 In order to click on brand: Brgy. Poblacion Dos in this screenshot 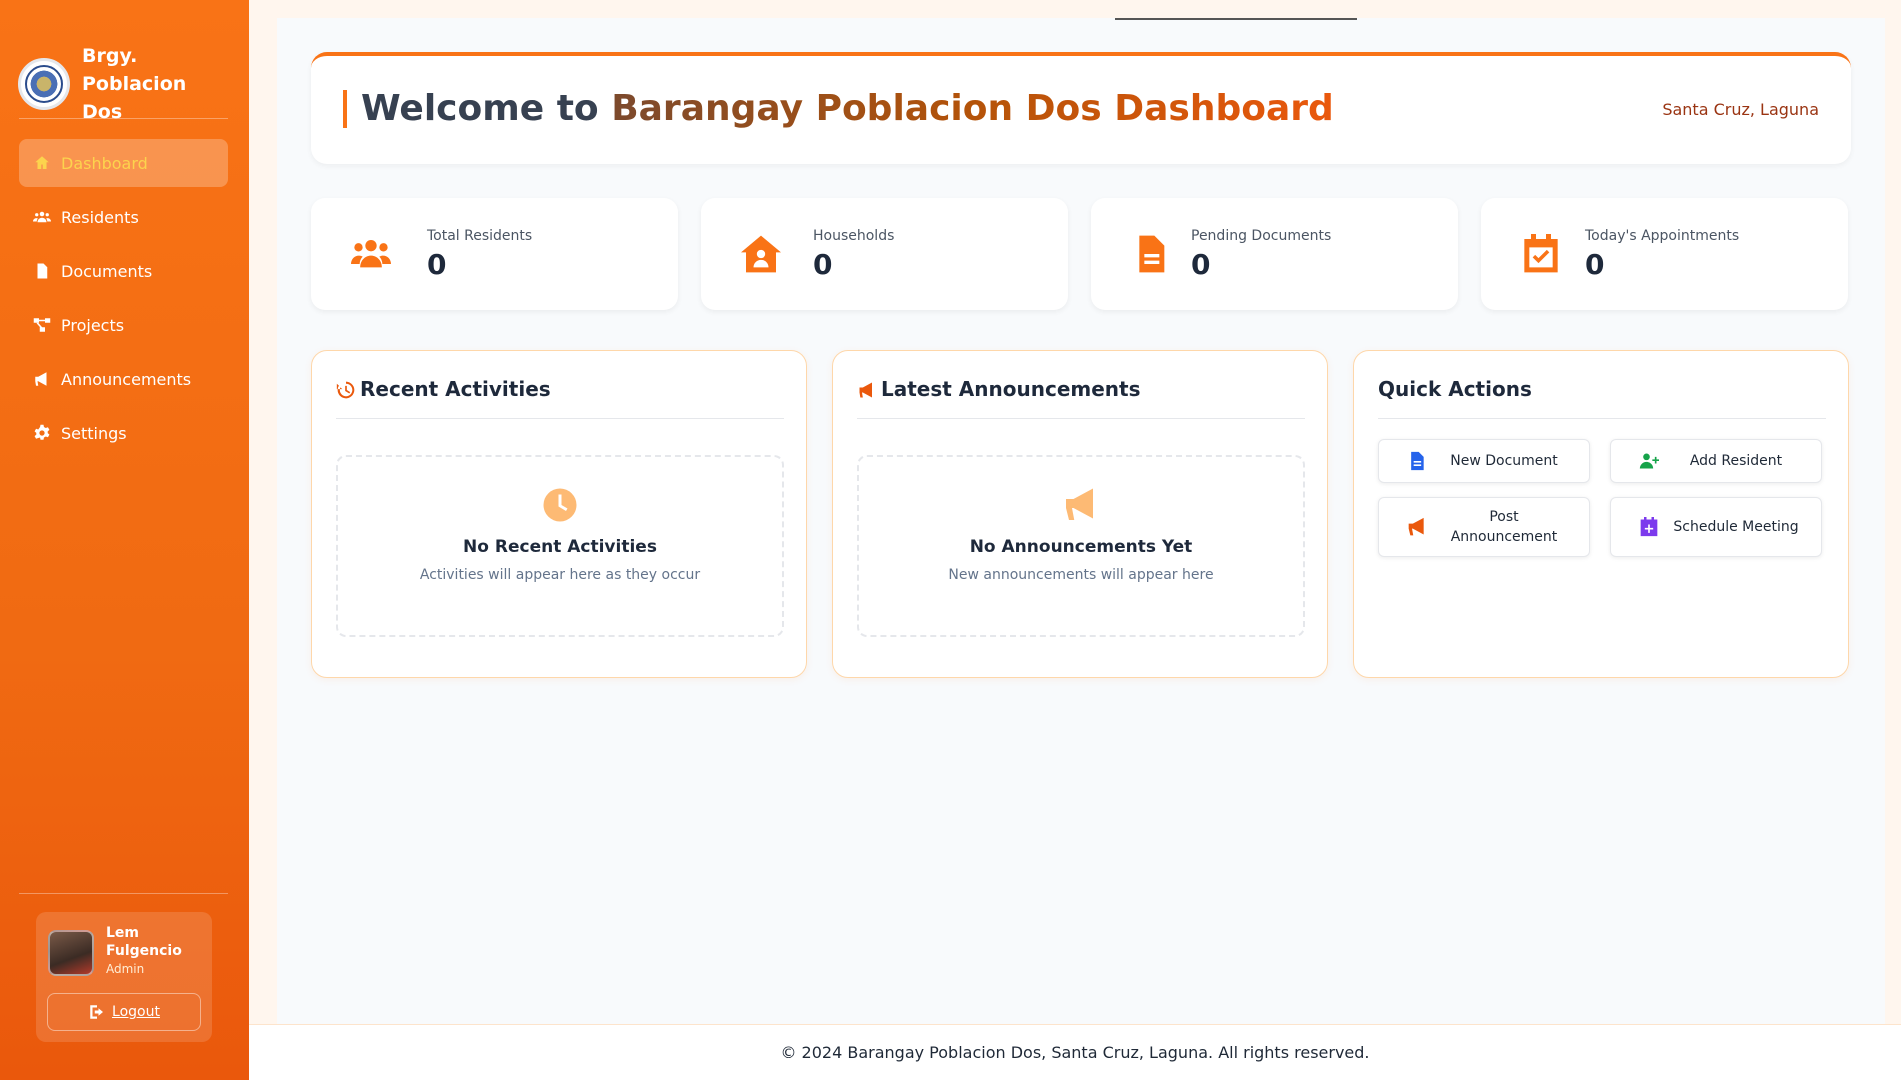, I will do `click(125, 84)`.